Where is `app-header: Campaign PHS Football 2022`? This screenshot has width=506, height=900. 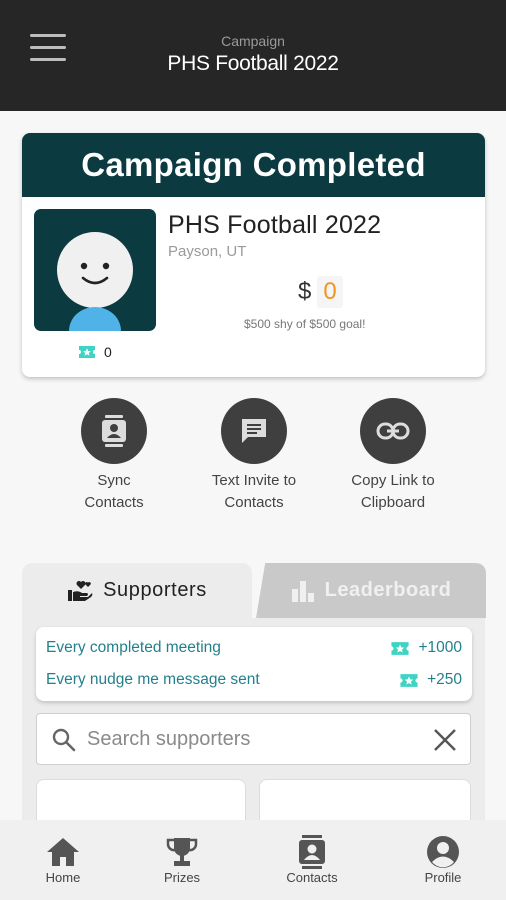 app-header: Campaign PHS Football 2022 is located at coordinates (253, 55).